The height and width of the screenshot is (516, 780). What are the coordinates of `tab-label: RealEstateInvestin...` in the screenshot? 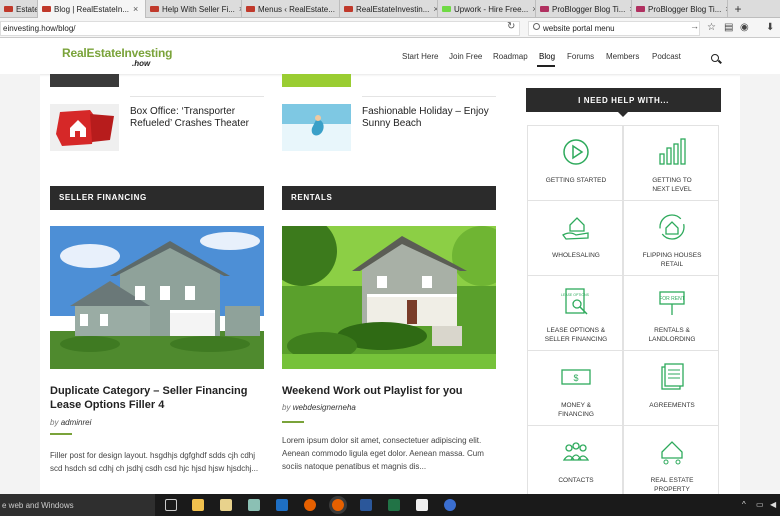 It's located at (393, 9).